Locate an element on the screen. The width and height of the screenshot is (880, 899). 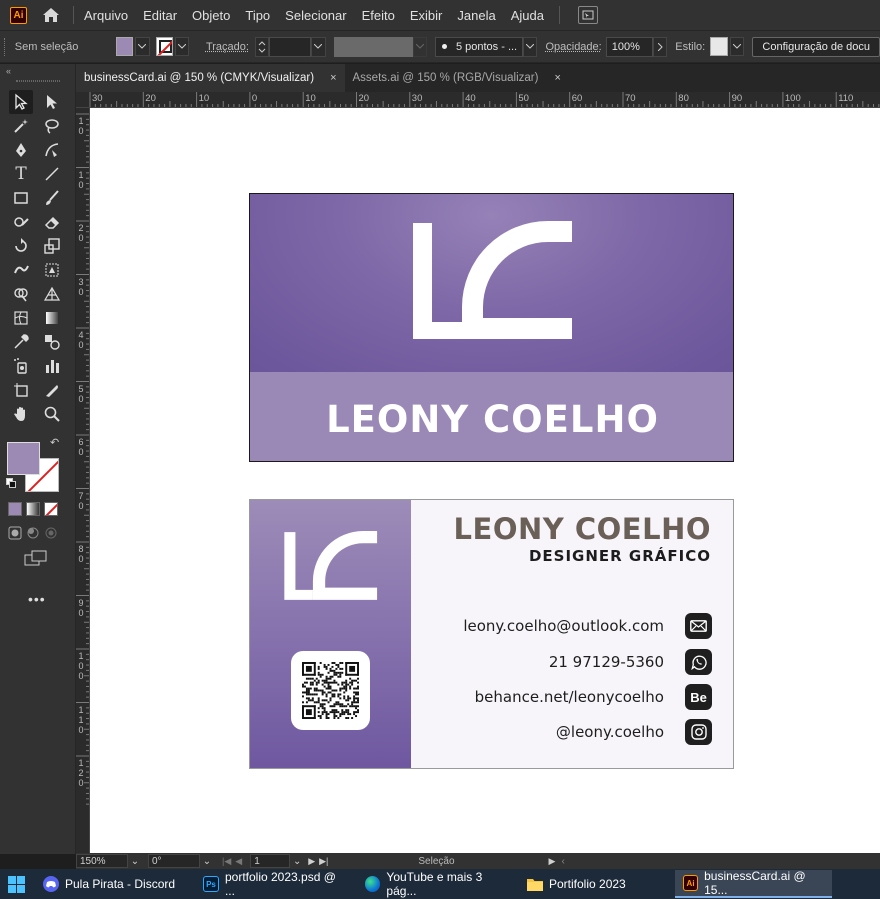
eyedropper-tool-icon is located at coordinates (21, 342).